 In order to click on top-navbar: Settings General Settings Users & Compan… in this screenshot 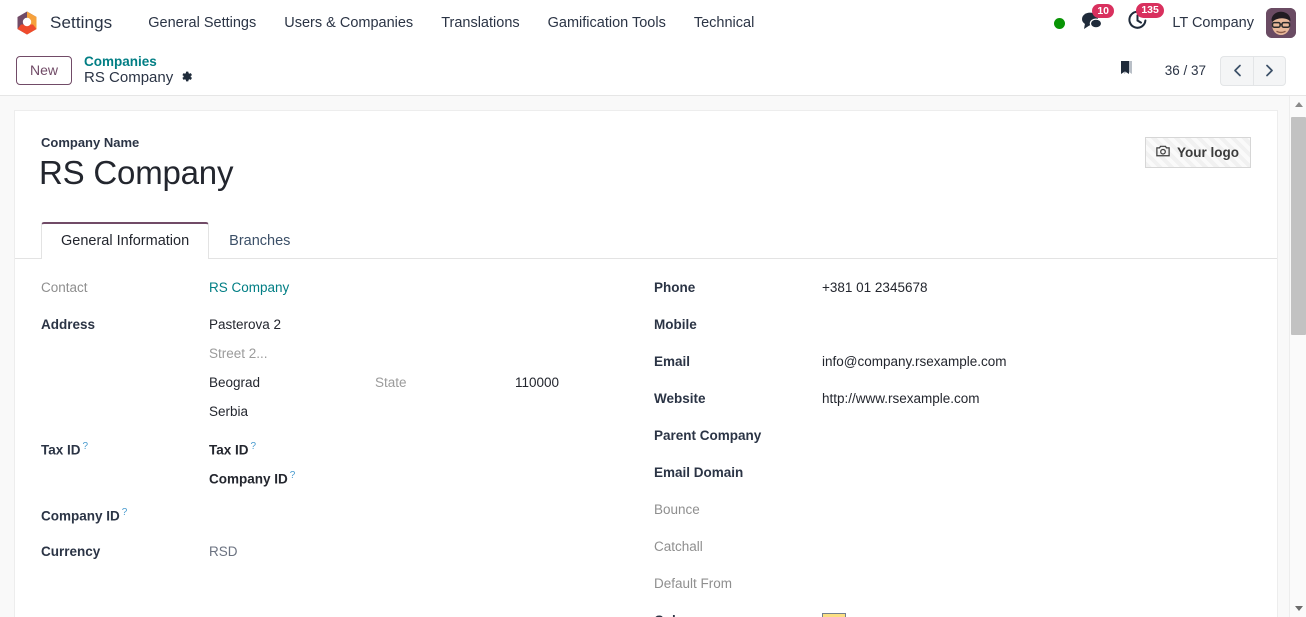, I will do `click(653, 23)`.